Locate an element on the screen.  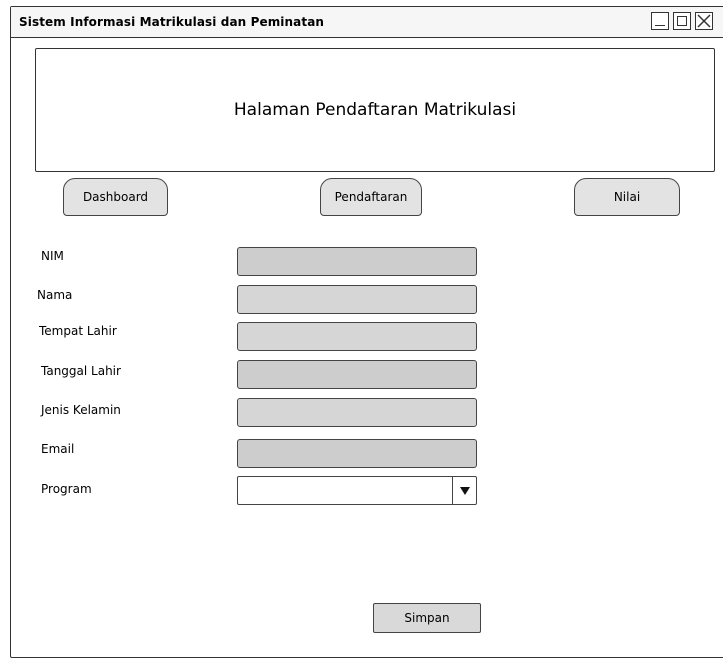
jenis-kelamin-label: Jenis Kelamin is located at coordinates (81, 410).